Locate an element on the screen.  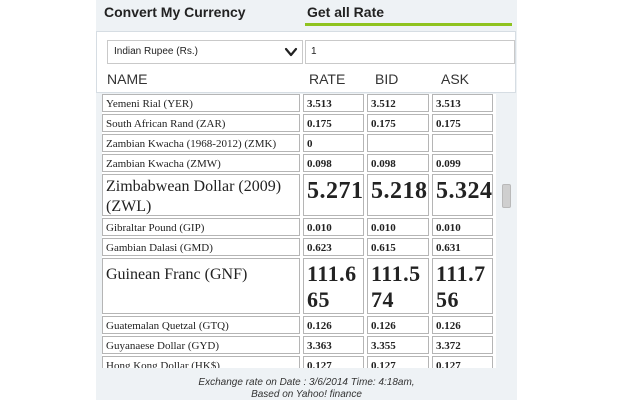
column-header-rate: RATE is located at coordinates (327, 79).